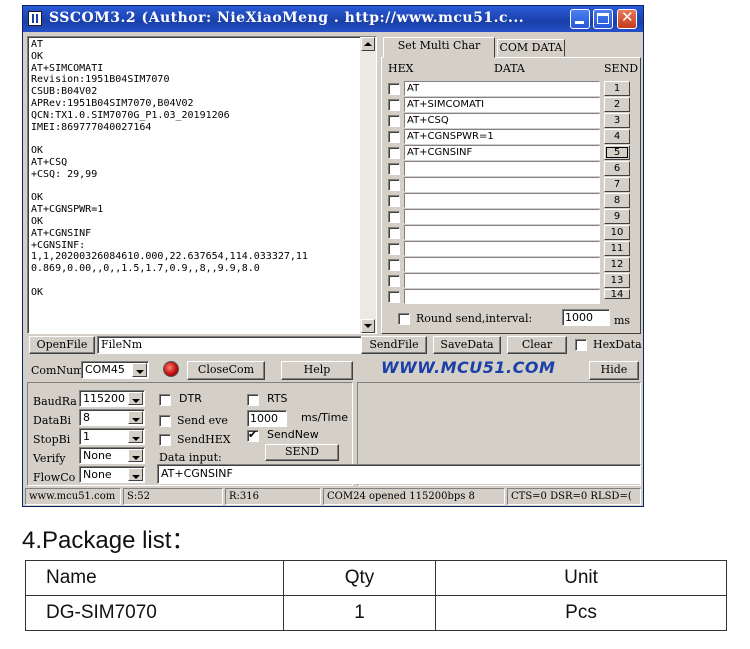 This screenshot has width=750, height=649. What do you see at coordinates (115, 370) in the screenshot?
I see `comnum-select: COM45` at bounding box center [115, 370].